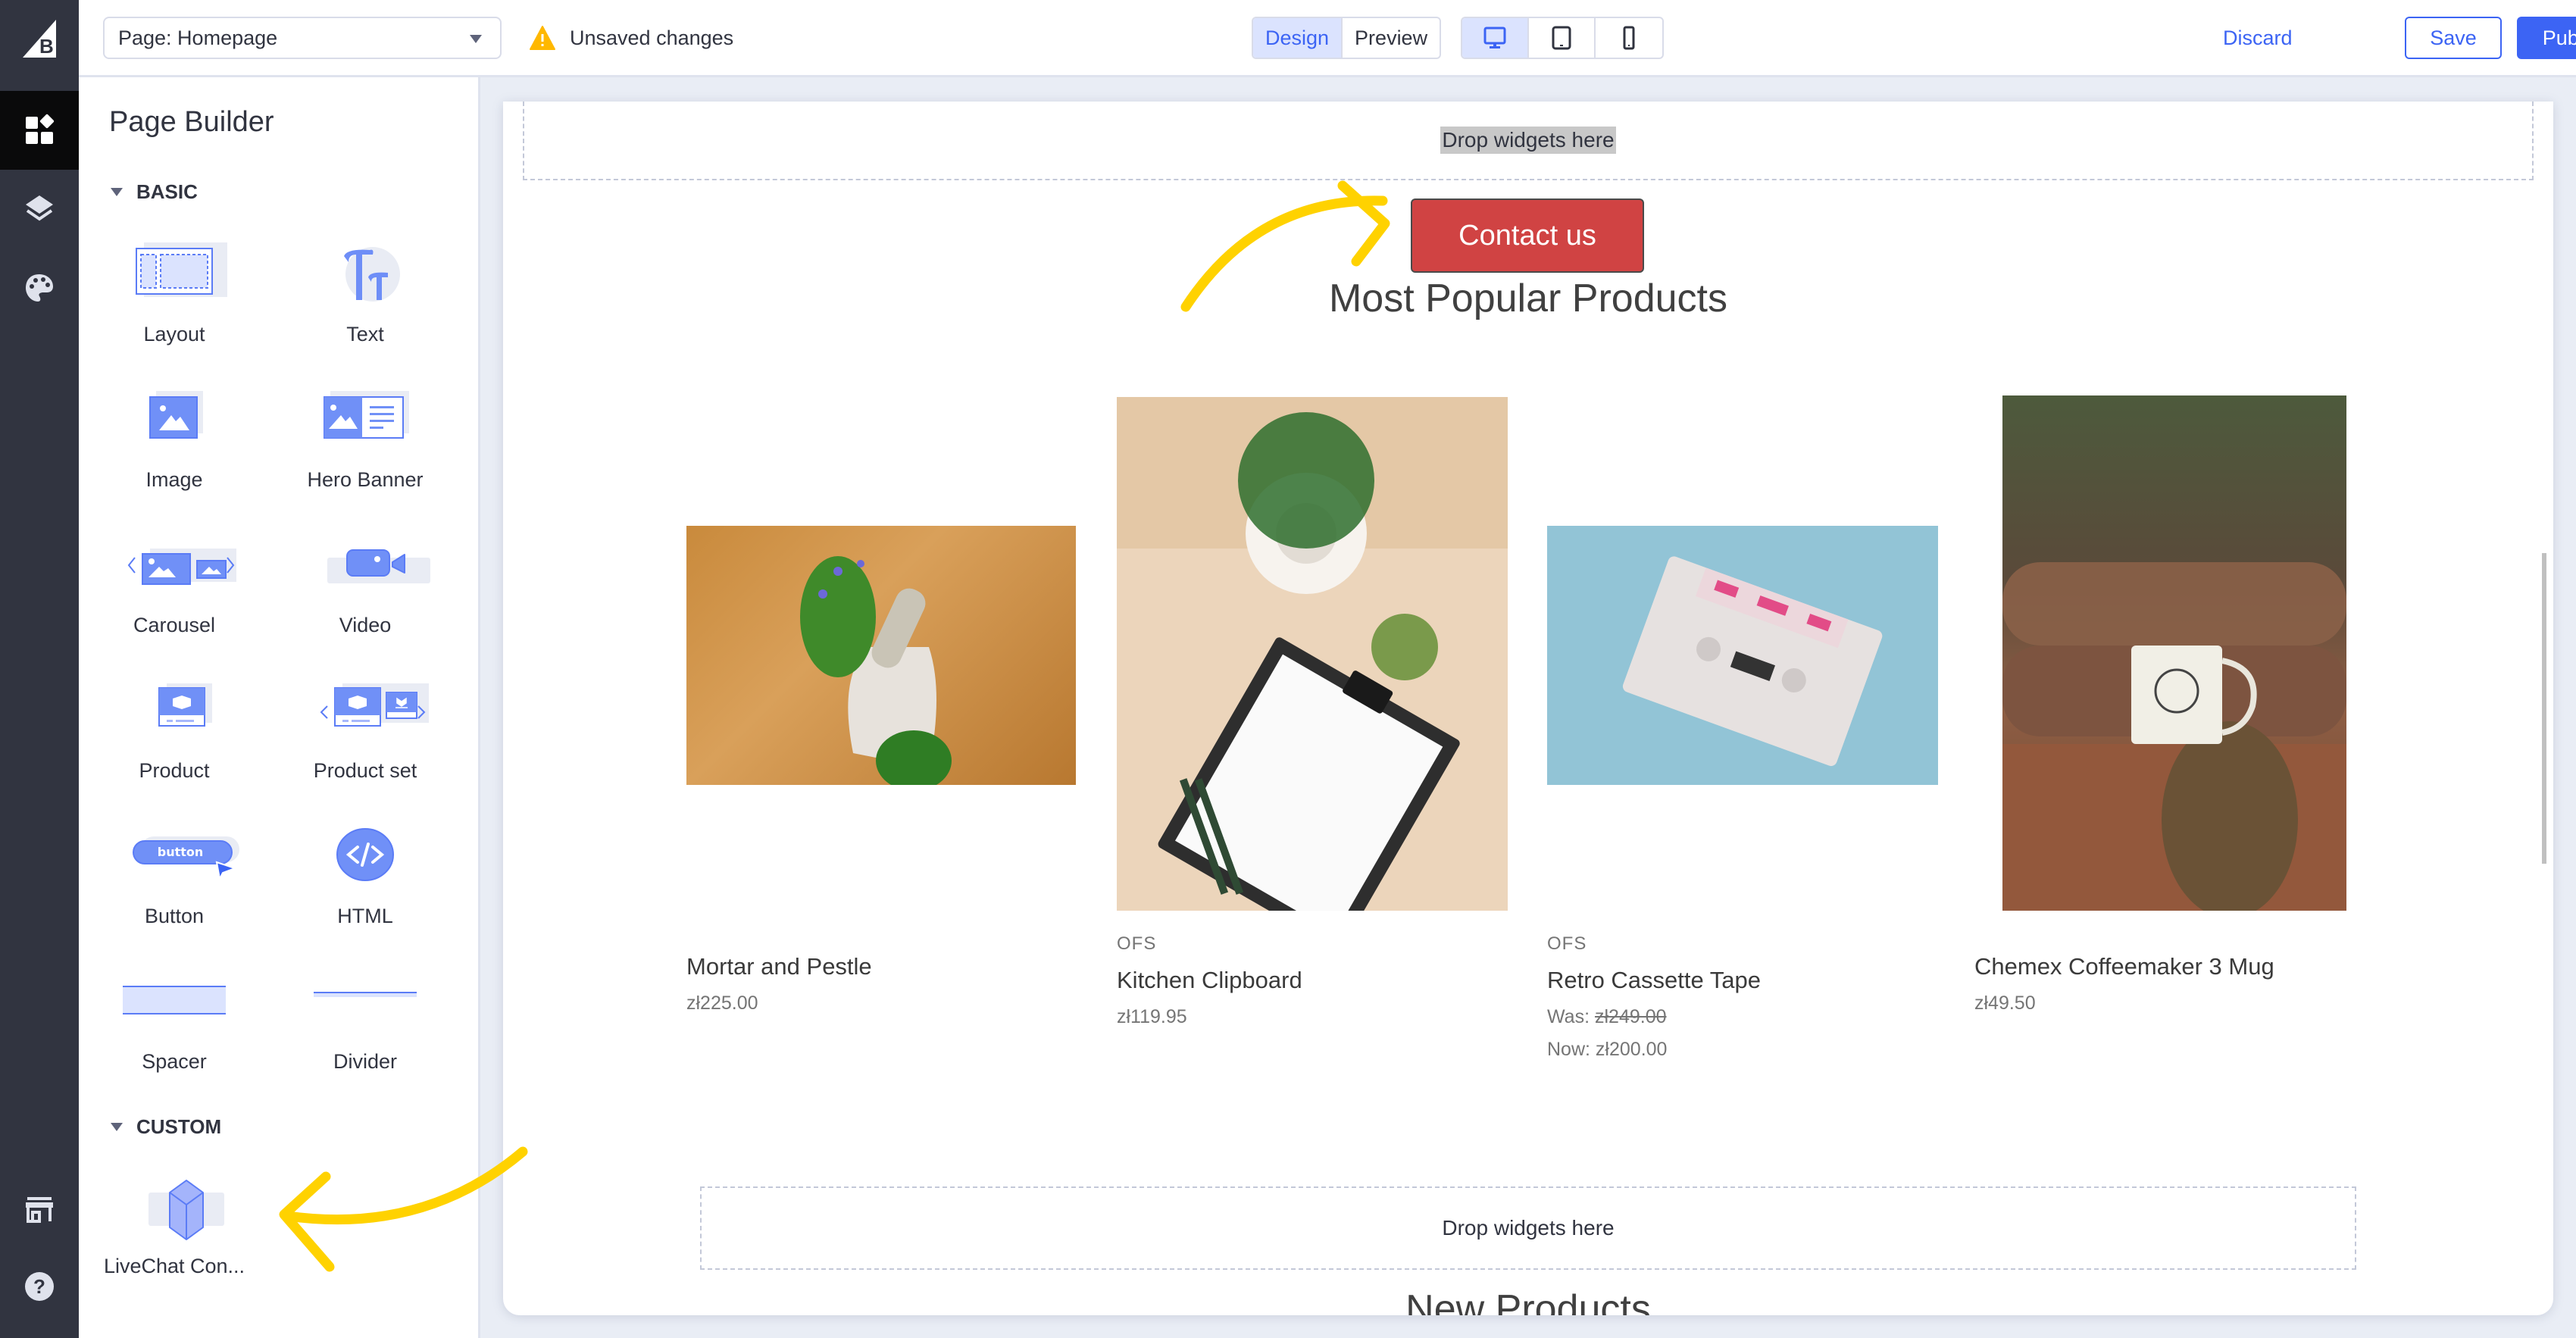 The height and width of the screenshot is (1338, 2576). I want to click on rail-item-layers, so click(39, 210).